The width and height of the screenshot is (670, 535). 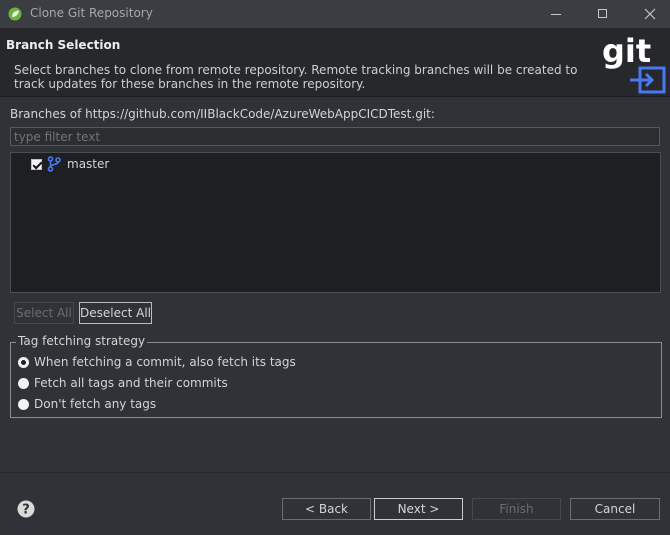 I want to click on radio-no-tags: Don't fetch any tags, so click(x=87, y=404).